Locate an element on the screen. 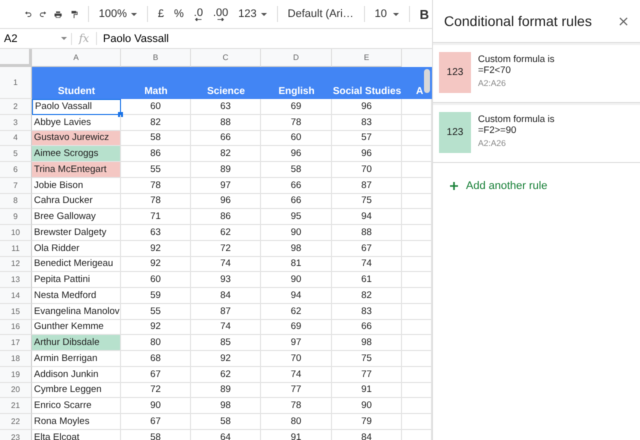 The width and height of the screenshot is (640, 440). table-cell: 80 is located at coordinates (156, 343).